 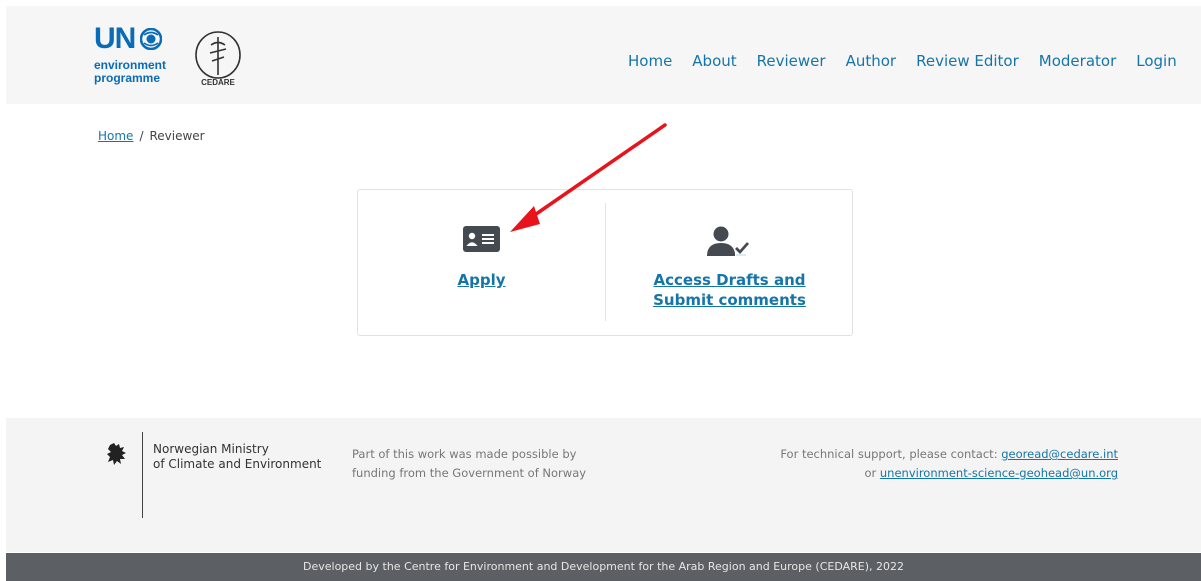 I want to click on support-prefix: For technical support, please contact:, so click(x=891, y=454).